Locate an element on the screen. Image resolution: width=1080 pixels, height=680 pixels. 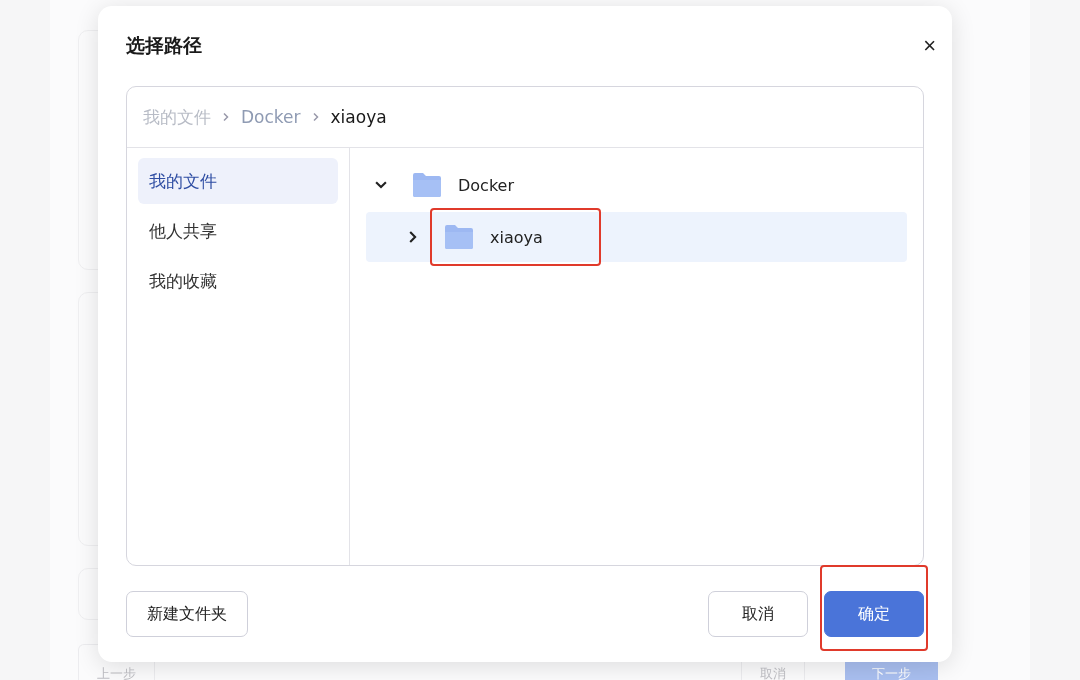
folder-name: xiaoya is located at coordinates (516, 237).